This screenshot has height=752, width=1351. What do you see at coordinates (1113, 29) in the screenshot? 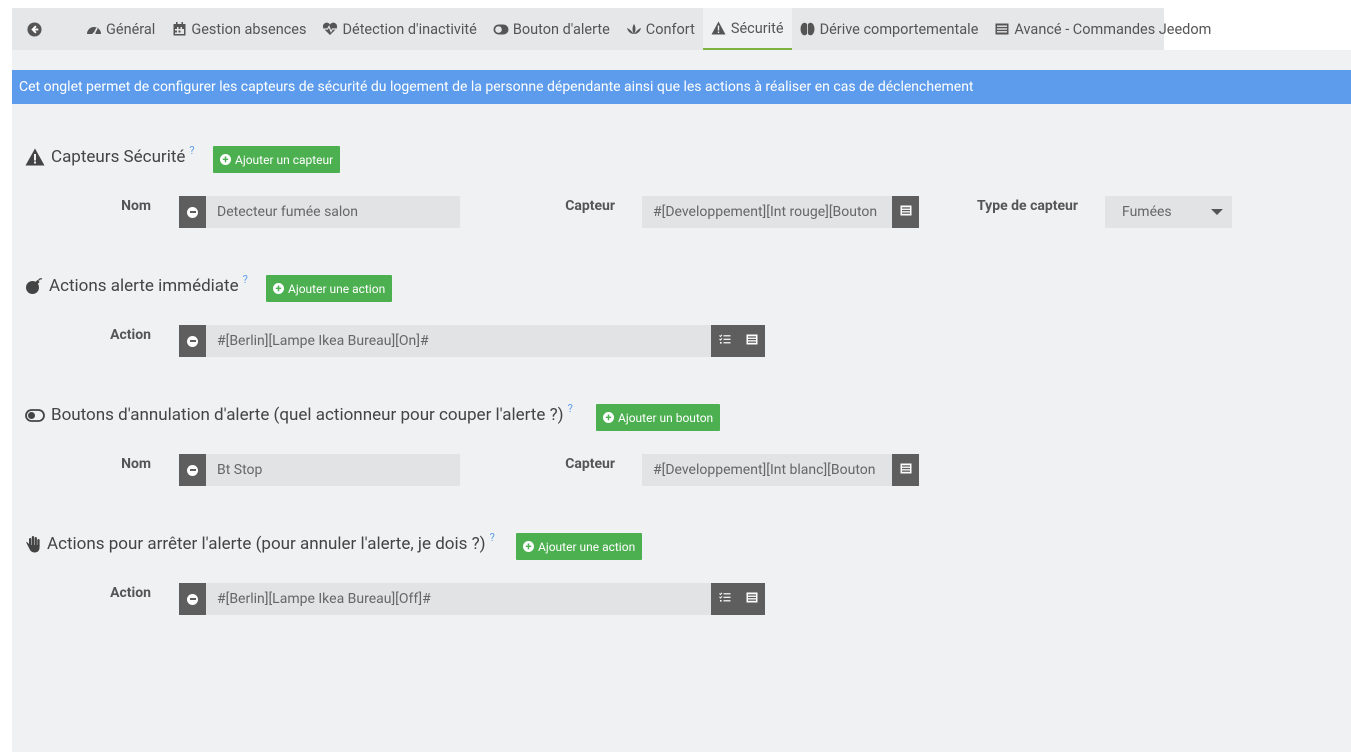
I see `tab-avance-commandes-label: Avancé - Commandes Jeedom` at bounding box center [1113, 29].